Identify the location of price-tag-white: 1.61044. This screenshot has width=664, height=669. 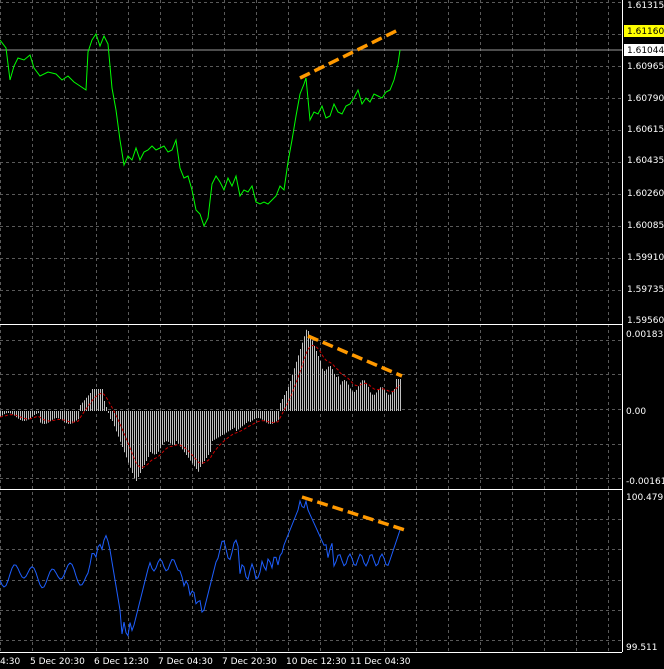
(644, 50).